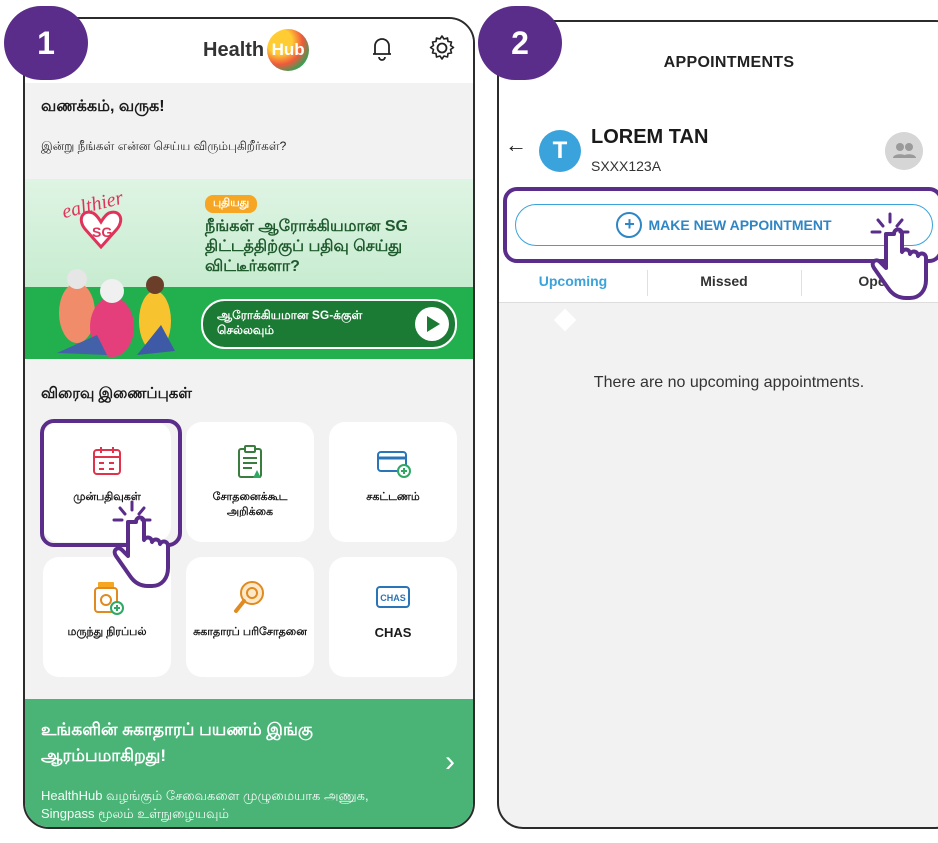  What do you see at coordinates (250, 461) in the screenshot?
I see `clipboard-icon` at bounding box center [250, 461].